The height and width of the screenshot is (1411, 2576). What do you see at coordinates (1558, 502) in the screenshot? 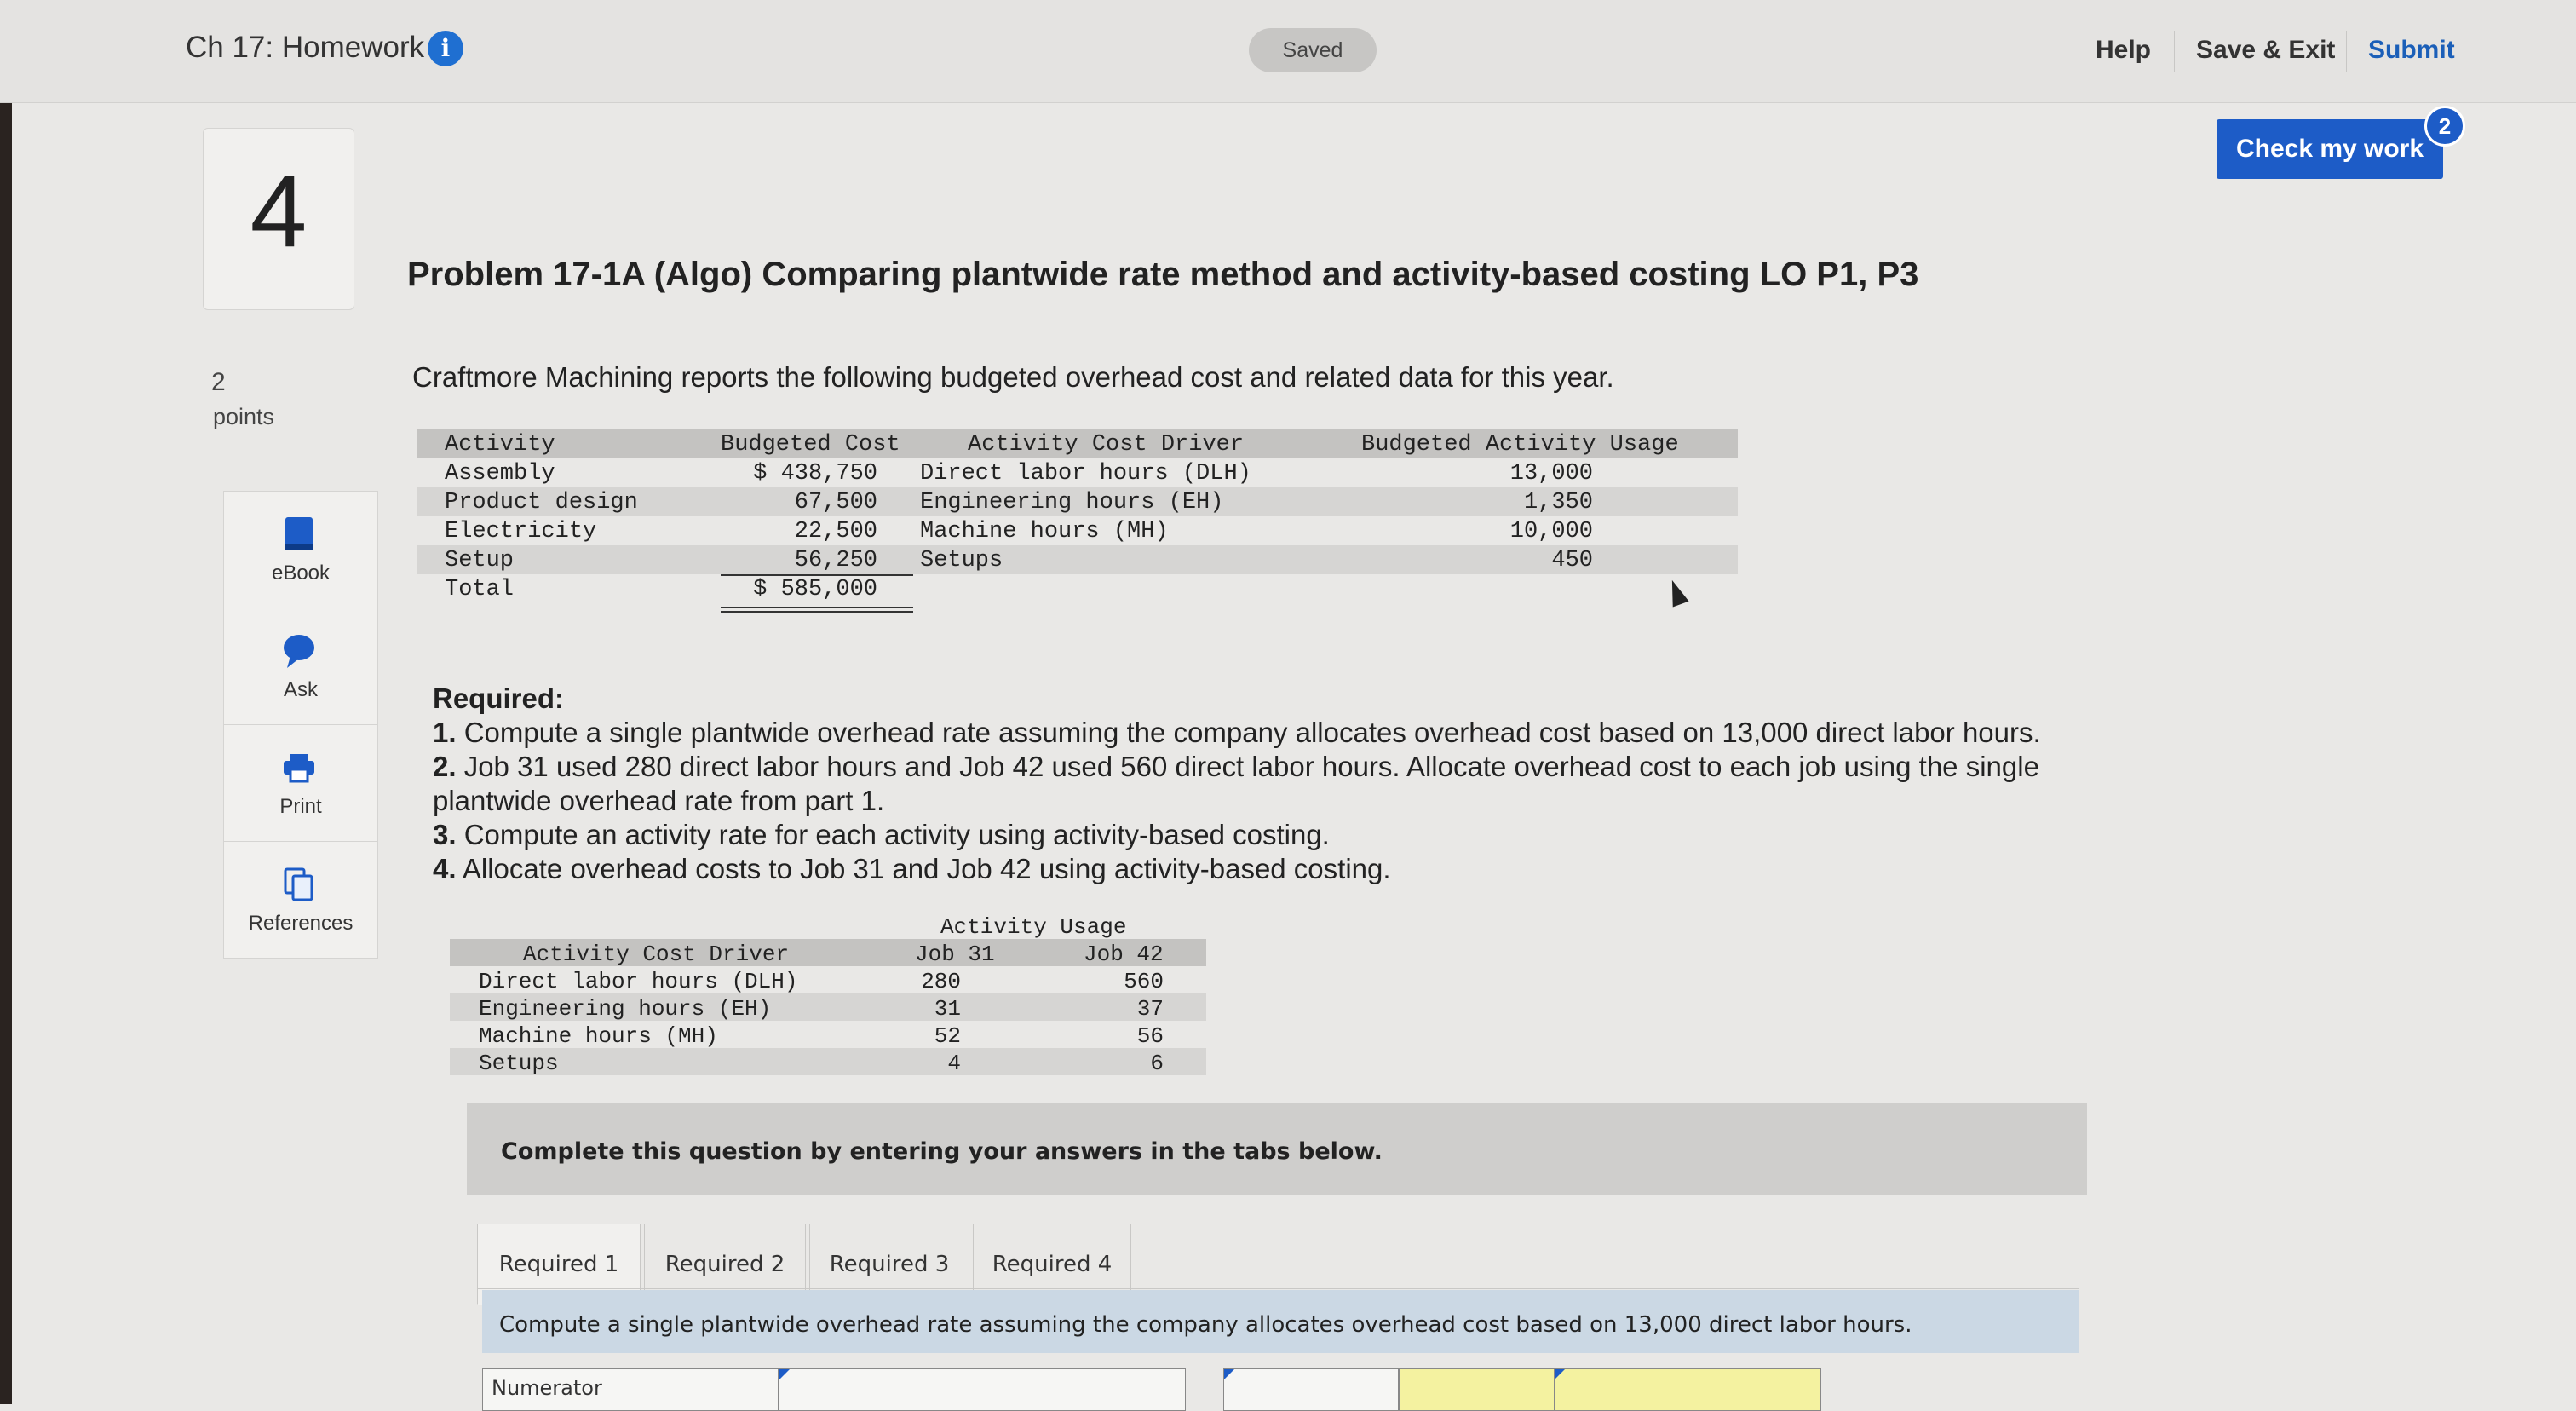
I see `usage-cell: 1,350` at bounding box center [1558, 502].